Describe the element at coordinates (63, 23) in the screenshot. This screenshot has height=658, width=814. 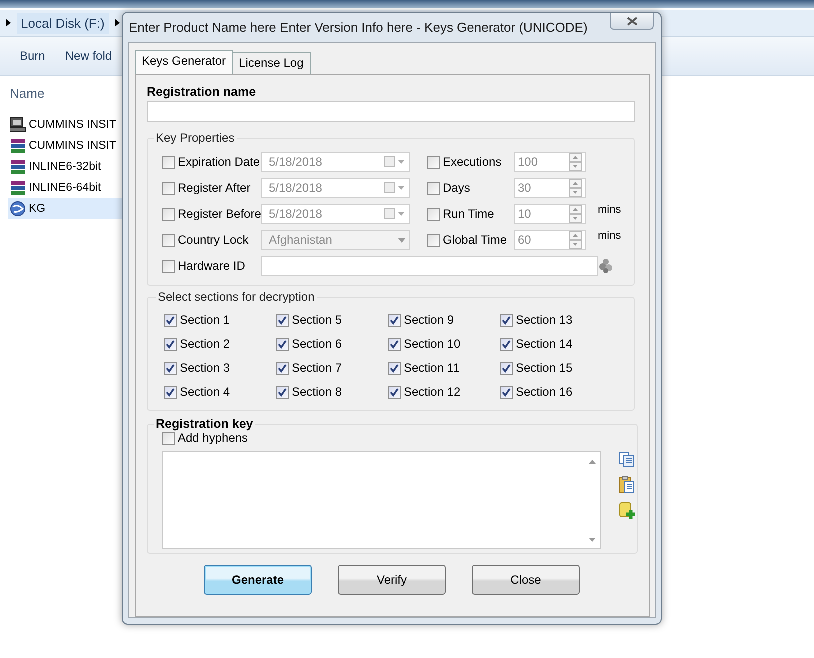
I see `breadcrumb-item: Local Disk (F:)` at that location.